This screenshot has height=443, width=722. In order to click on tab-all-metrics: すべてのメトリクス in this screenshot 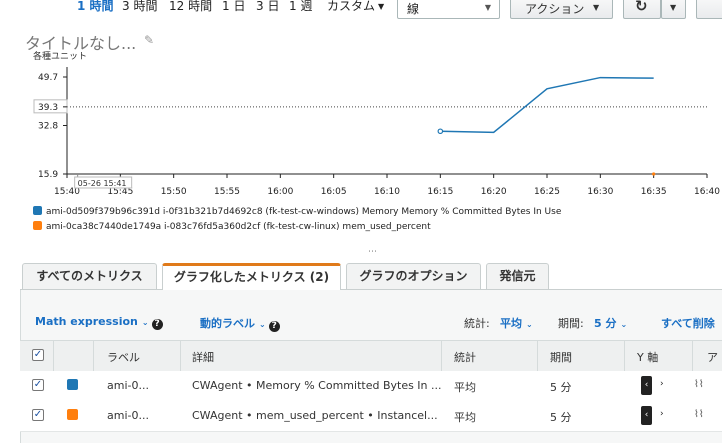, I will do `click(89, 276)`.